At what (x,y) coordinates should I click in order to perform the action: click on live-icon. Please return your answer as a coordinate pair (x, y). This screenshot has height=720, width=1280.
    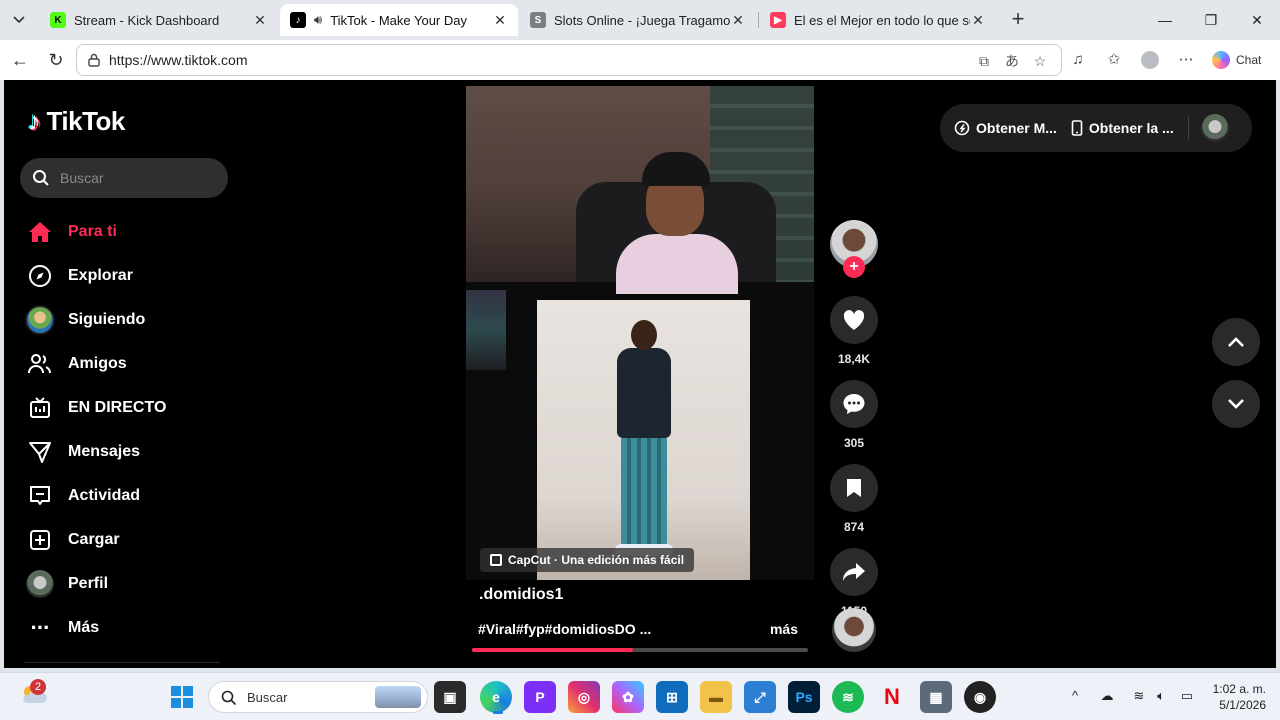
    Looking at the image, I should click on (40, 408).